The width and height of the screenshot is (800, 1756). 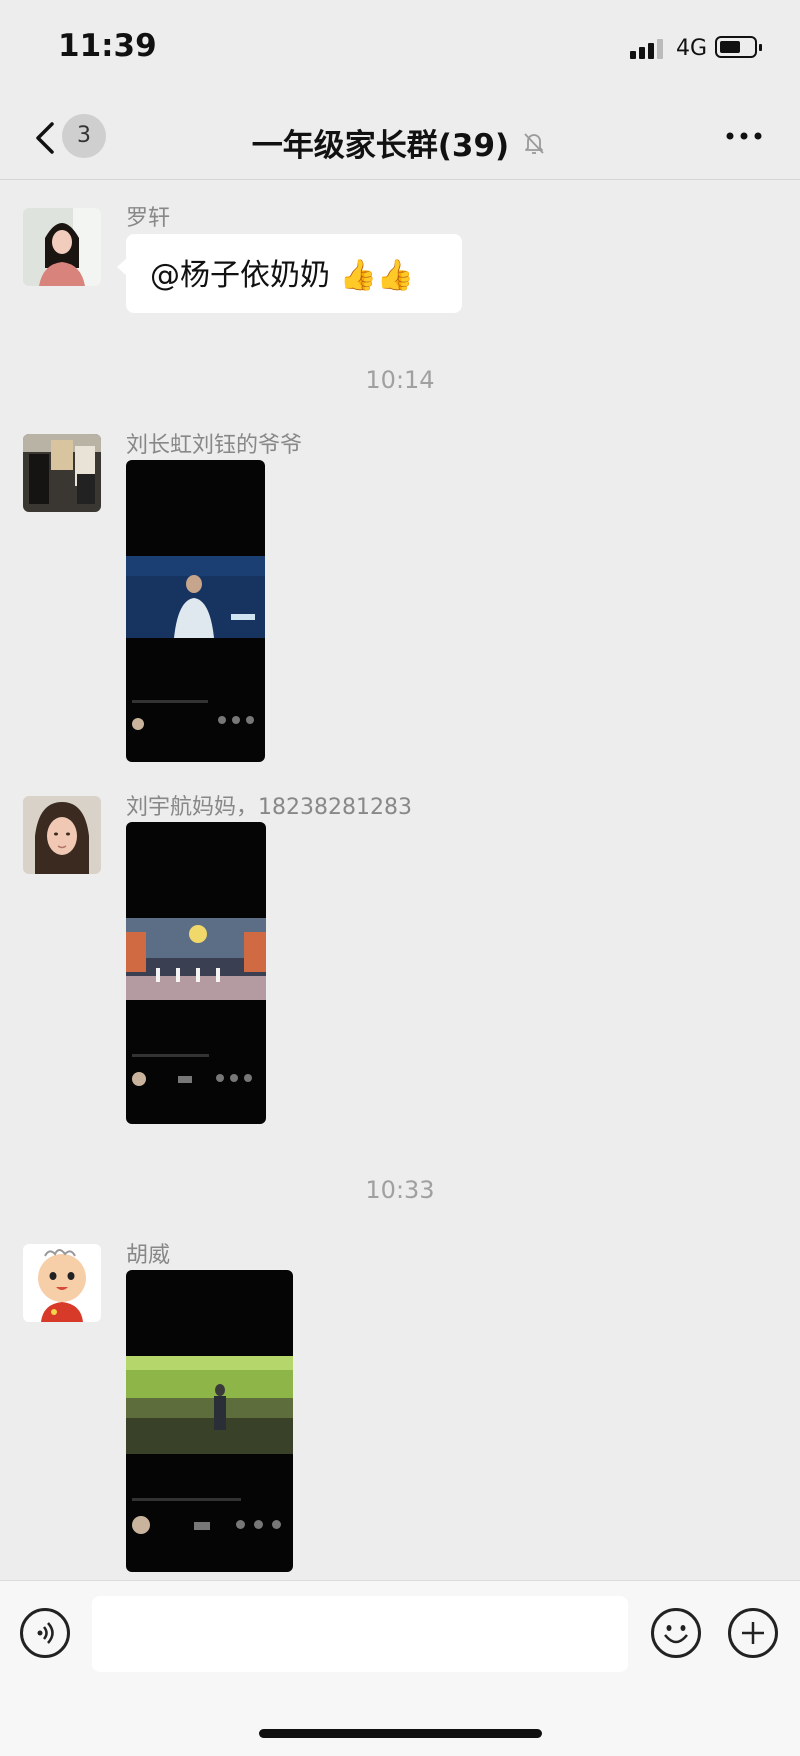 What do you see at coordinates (269, 807) in the screenshot?
I see `sender-name: 刘宇航妈妈，18238281283` at bounding box center [269, 807].